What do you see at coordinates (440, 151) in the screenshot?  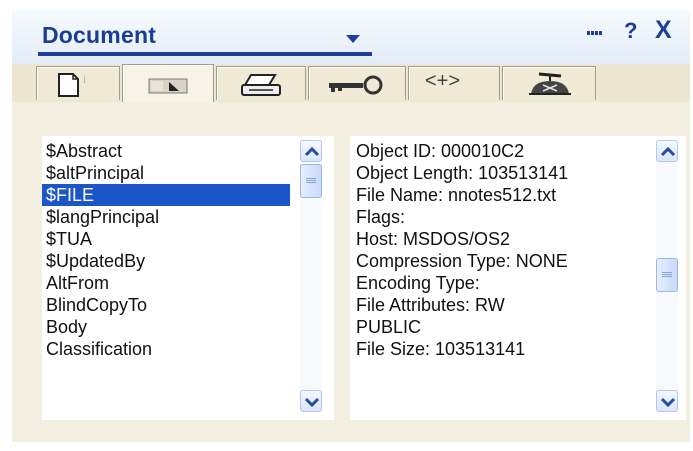 I see `info-line: Object ID: 000010C2` at bounding box center [440, 151].